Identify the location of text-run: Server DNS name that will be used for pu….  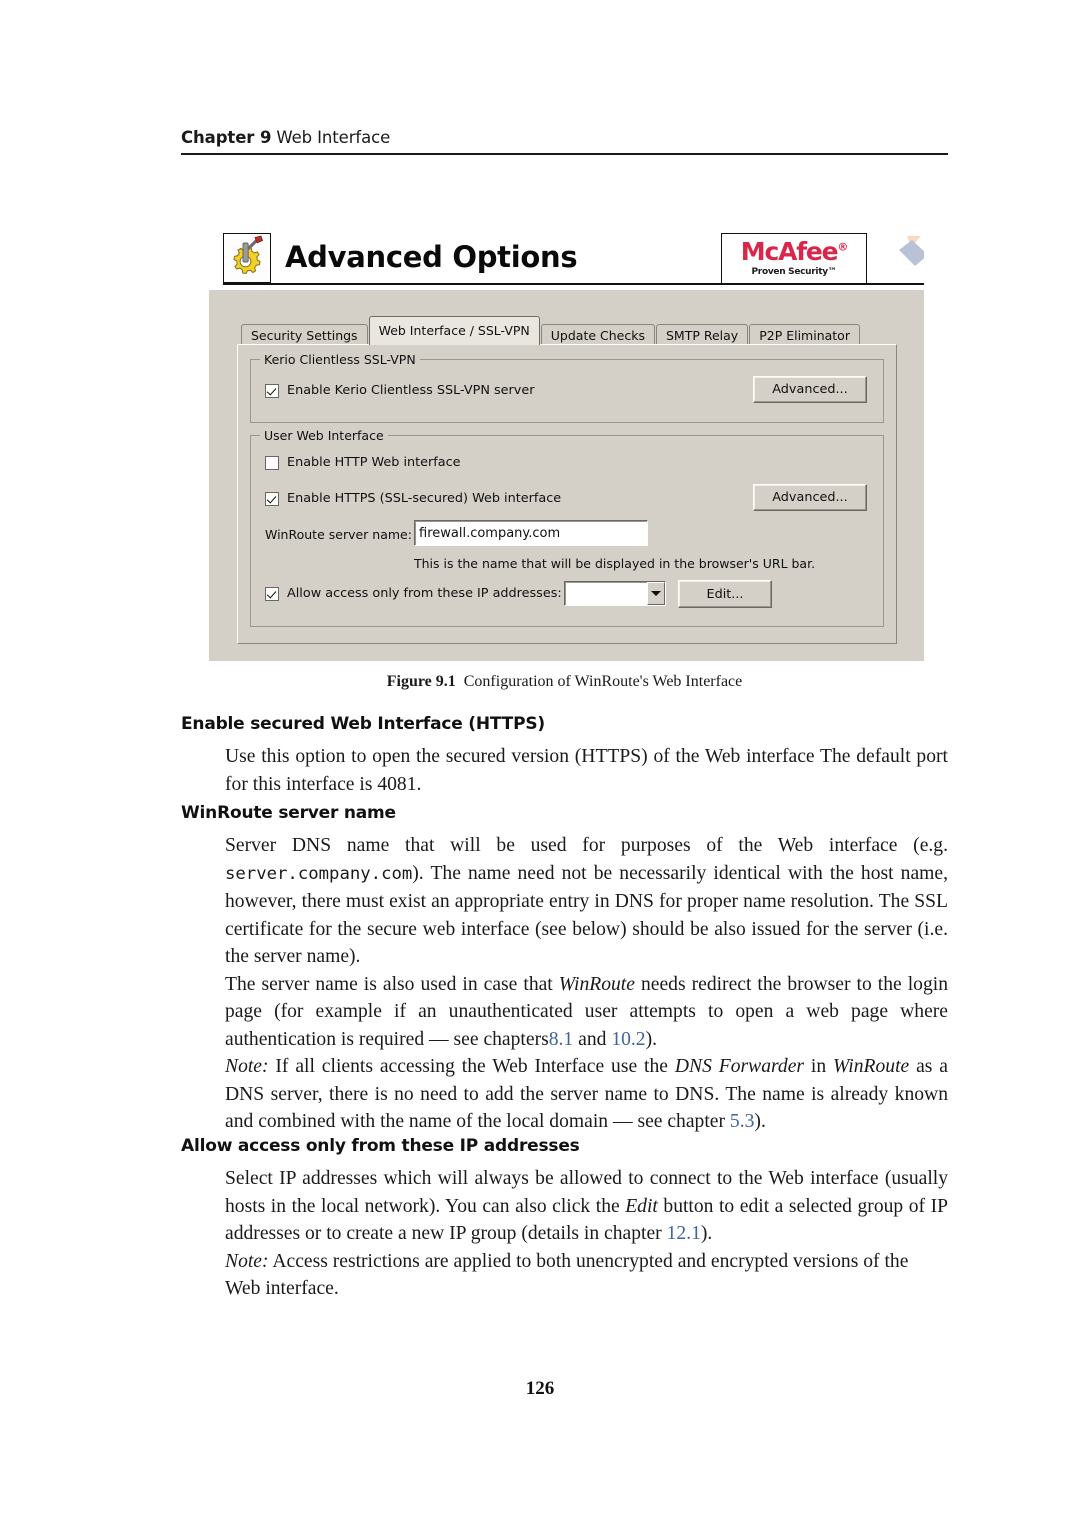
(586, 845).